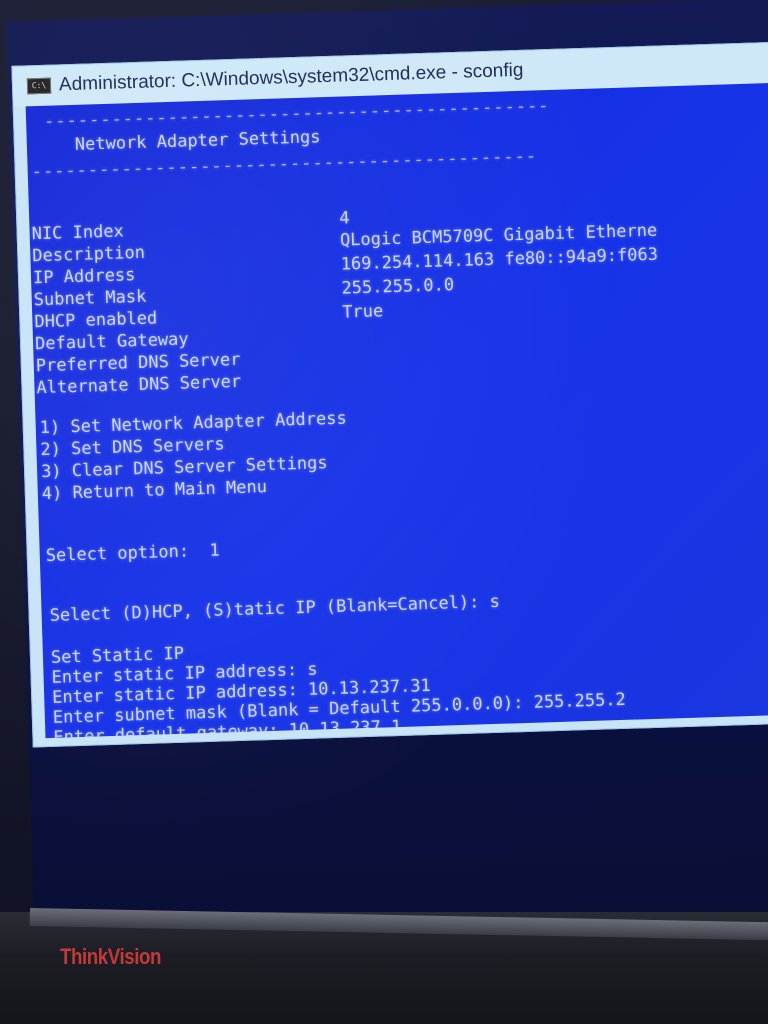 This screenshot has width=768, height=1024. What do you see at coordinates (398, 287) in the screenshot?
I see `field-value: 255.255.0.0` at bounding box center [398, 287].